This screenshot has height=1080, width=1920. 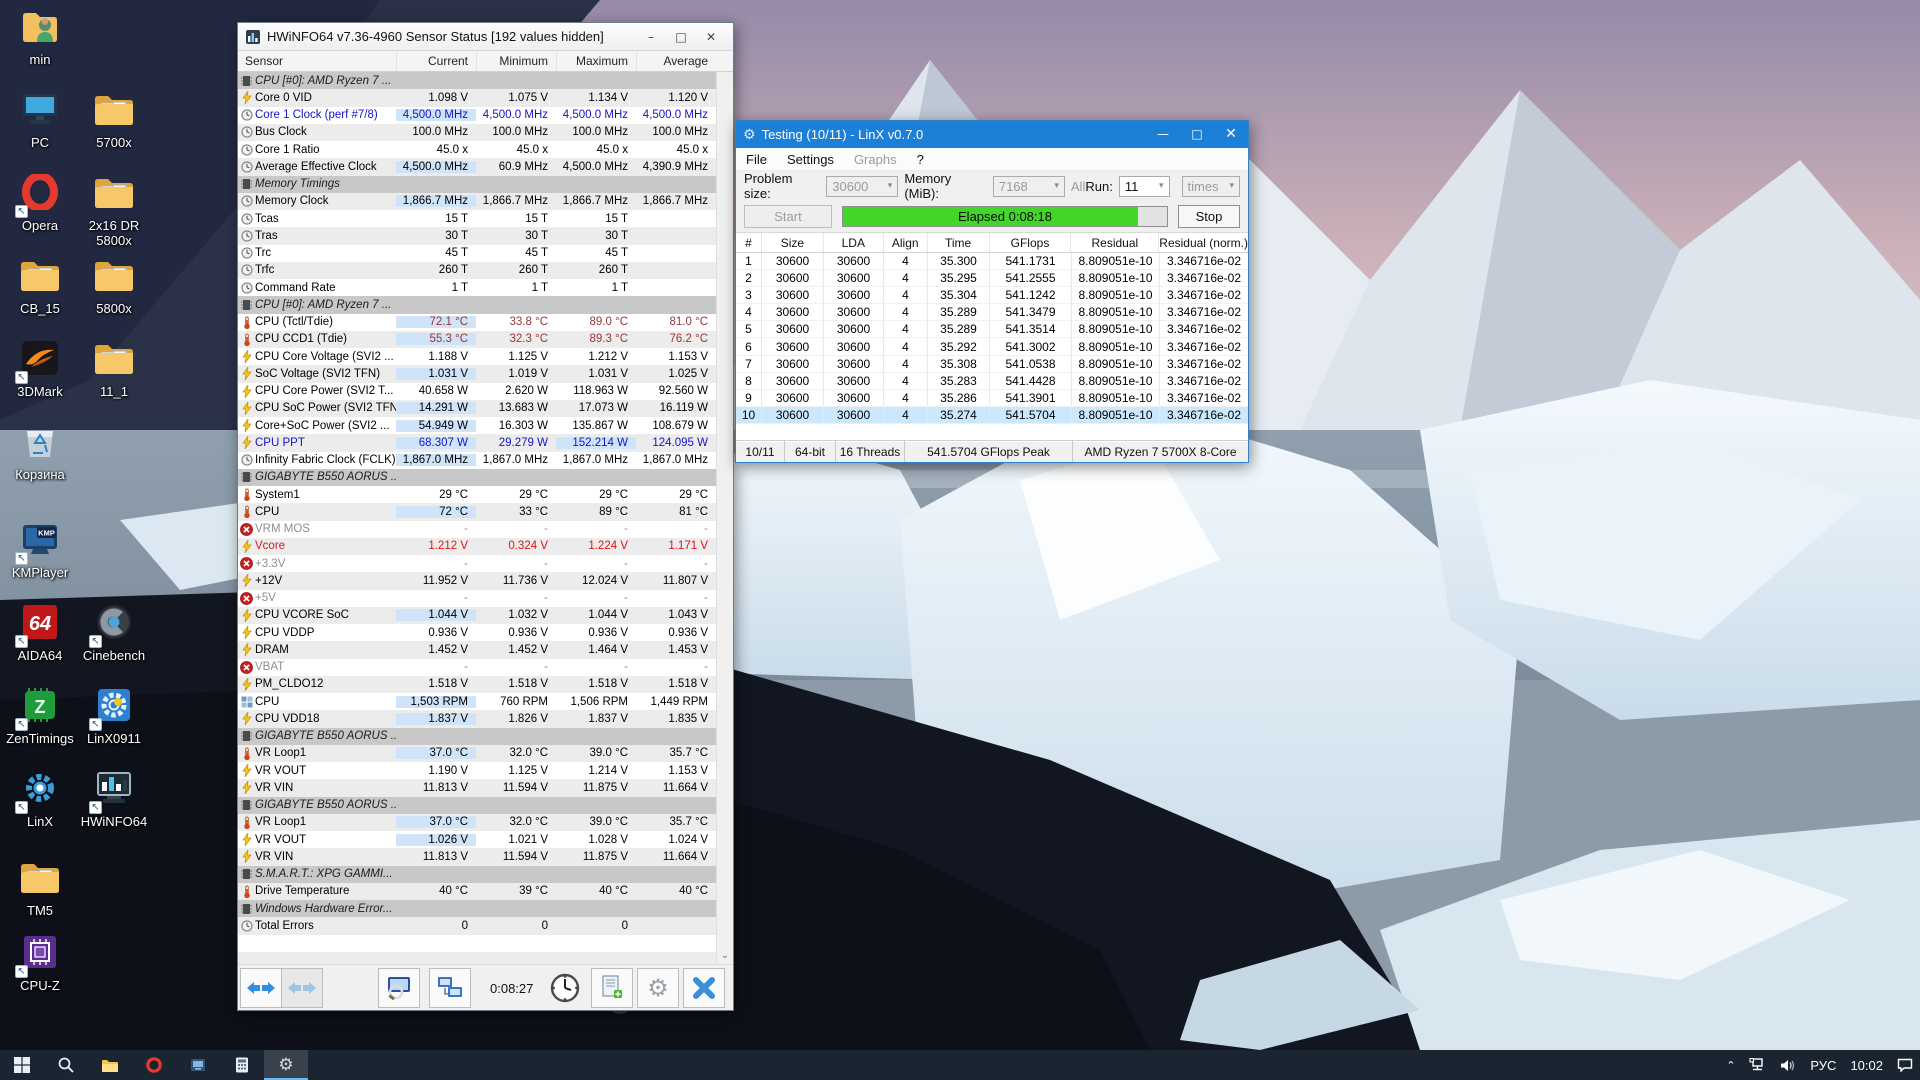 I want to click on desktop-icon-cinebench: ↖ Cinebench, so click(x=114, y=633).